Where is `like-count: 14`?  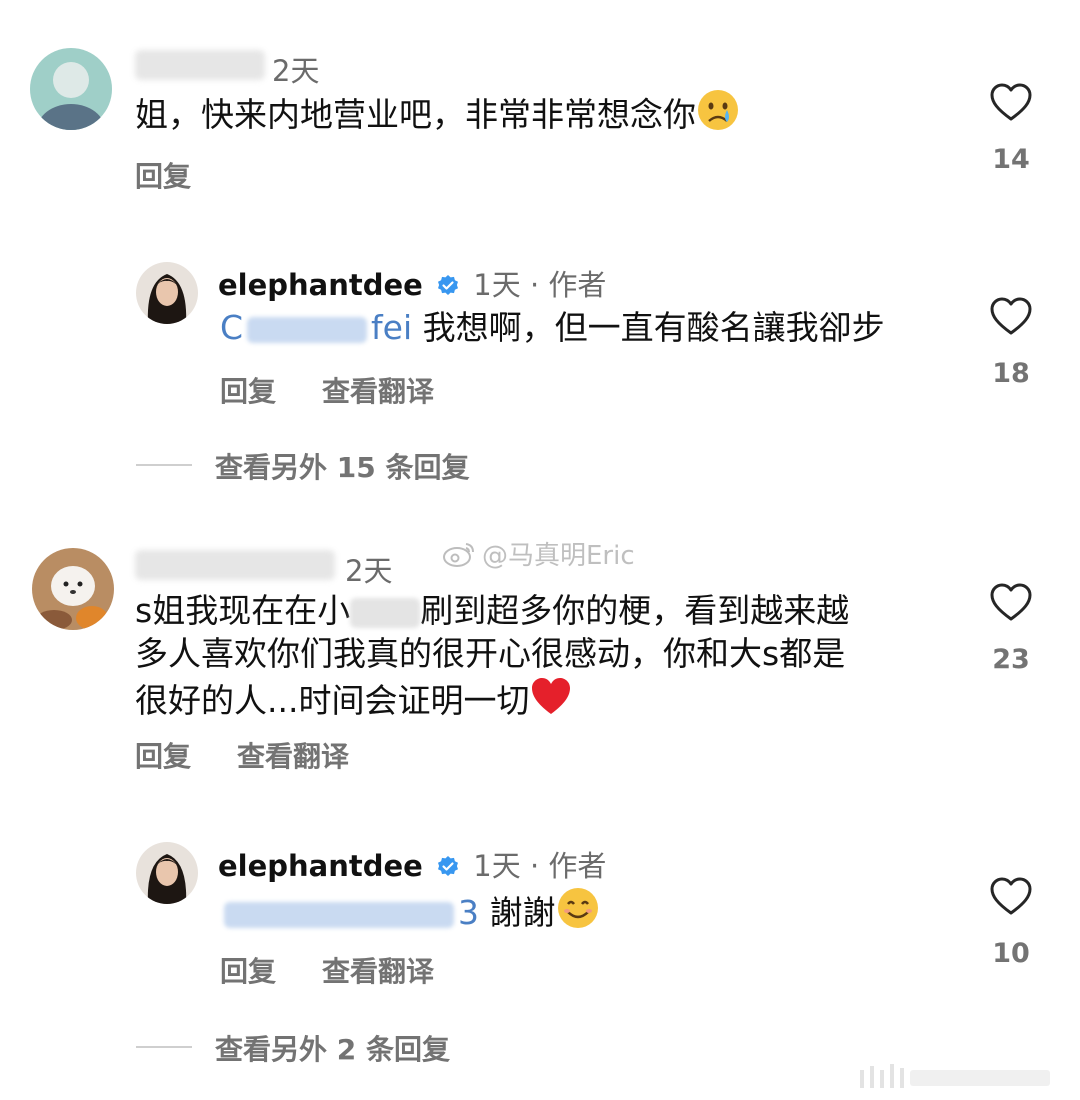
like-count: 14 is located at coordinates (1011, 159).